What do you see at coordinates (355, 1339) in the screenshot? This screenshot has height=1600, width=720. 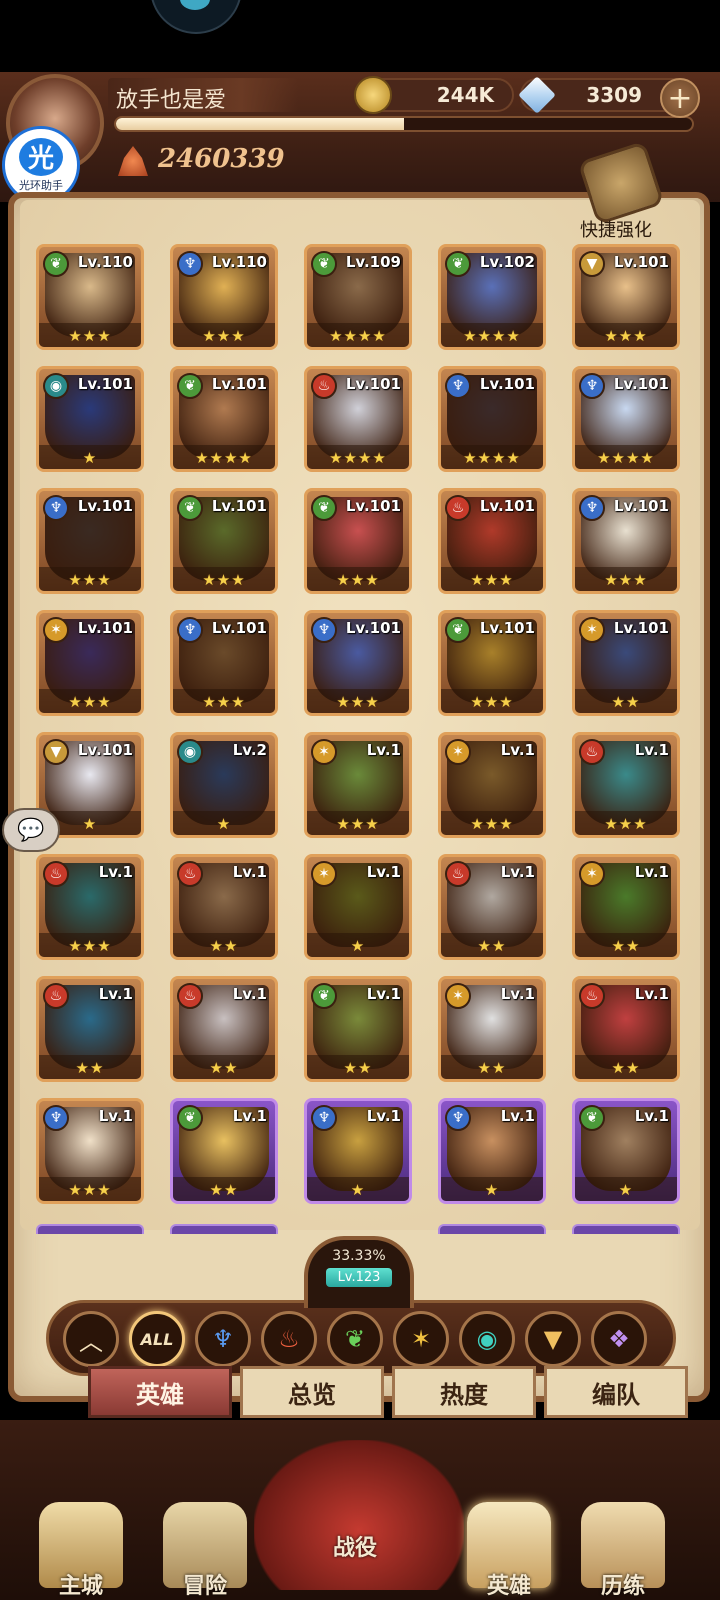 I see `filter-verdant-icon: ❦` at bounding box center [355, 1339].